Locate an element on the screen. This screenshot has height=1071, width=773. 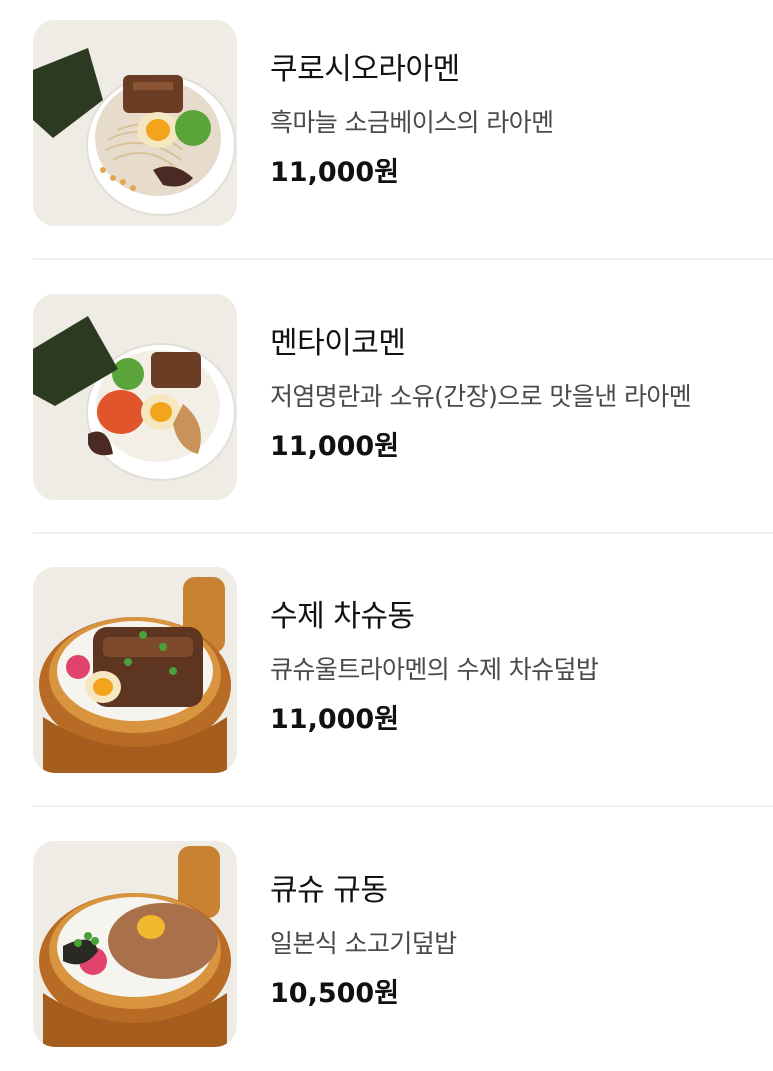
menu-item-description: 큐슈울트라아멘의 수제 차슈덮밥 is located at coordinates (434, 669).